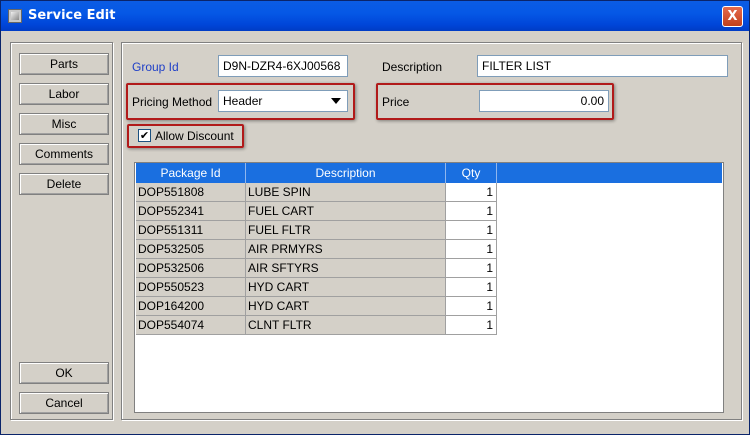 Image resolution: width=750 pixels, height=435 pixels. I want to click on description-cell: CLNT FLTR, so click(346, 325).